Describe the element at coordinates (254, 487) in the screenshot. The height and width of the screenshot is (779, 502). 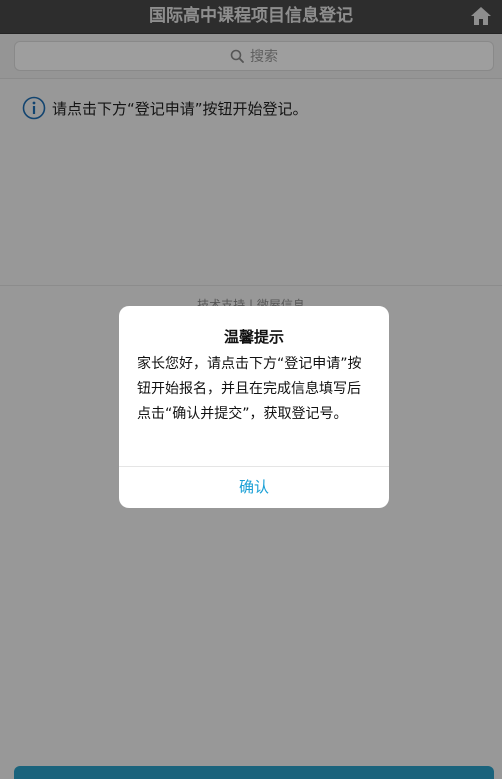
I see `confirm-button: 确认` at that location.